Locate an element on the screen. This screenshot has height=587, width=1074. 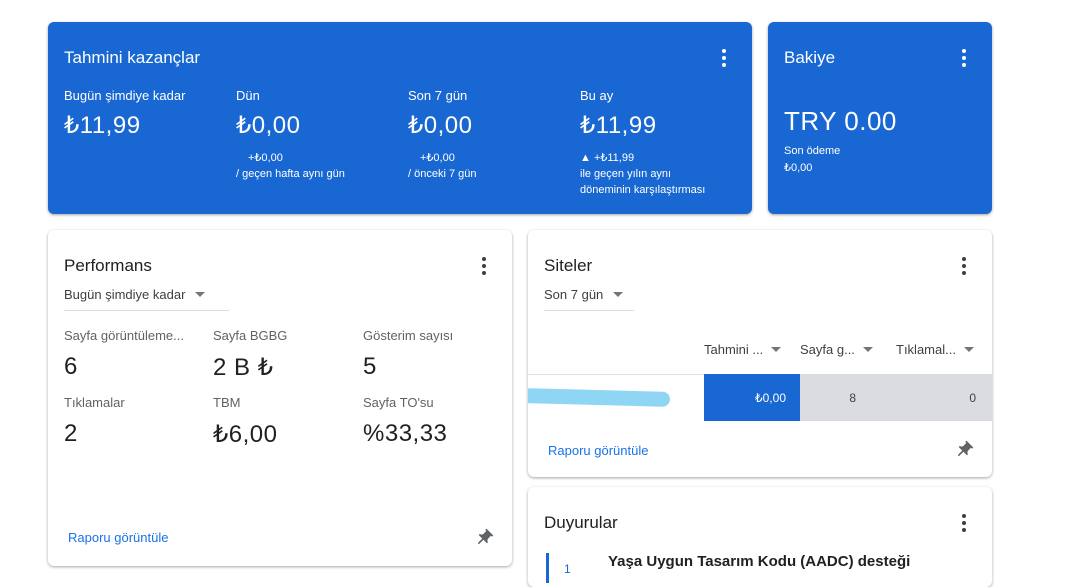
metric-pageviews: Sayfa görüntüleme... 6 is located at coordinates (131, 354).